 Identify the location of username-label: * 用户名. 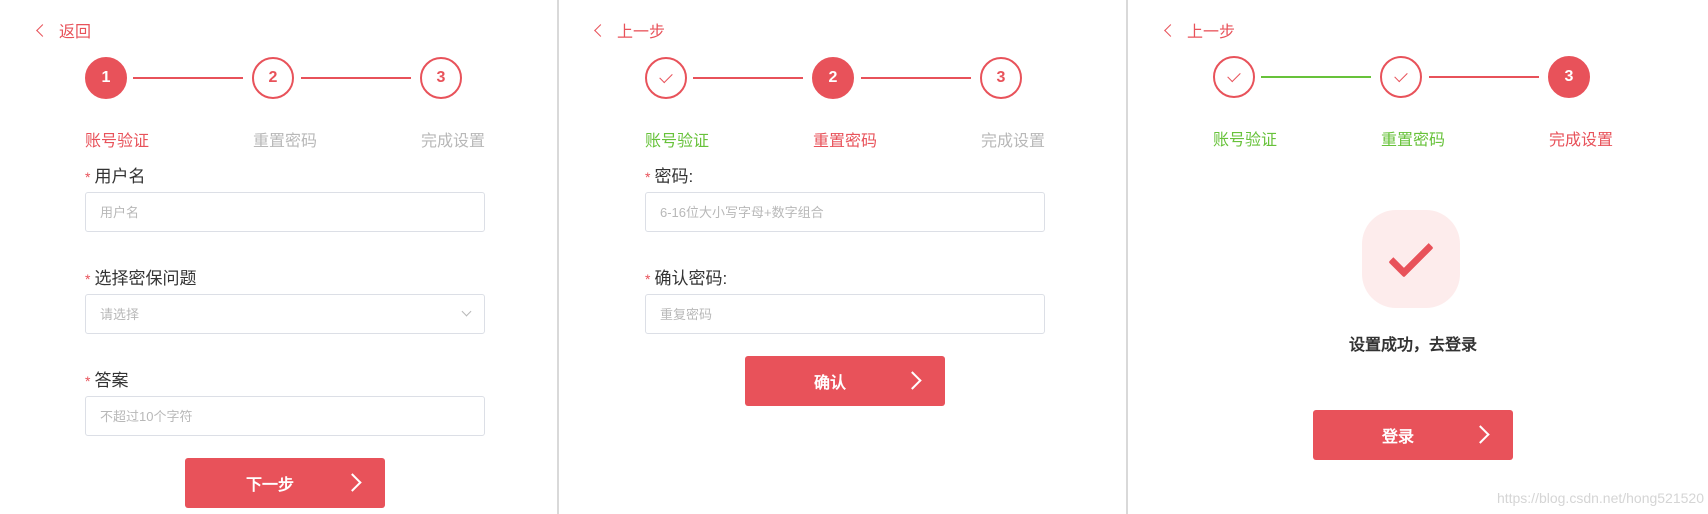
(115, 174).